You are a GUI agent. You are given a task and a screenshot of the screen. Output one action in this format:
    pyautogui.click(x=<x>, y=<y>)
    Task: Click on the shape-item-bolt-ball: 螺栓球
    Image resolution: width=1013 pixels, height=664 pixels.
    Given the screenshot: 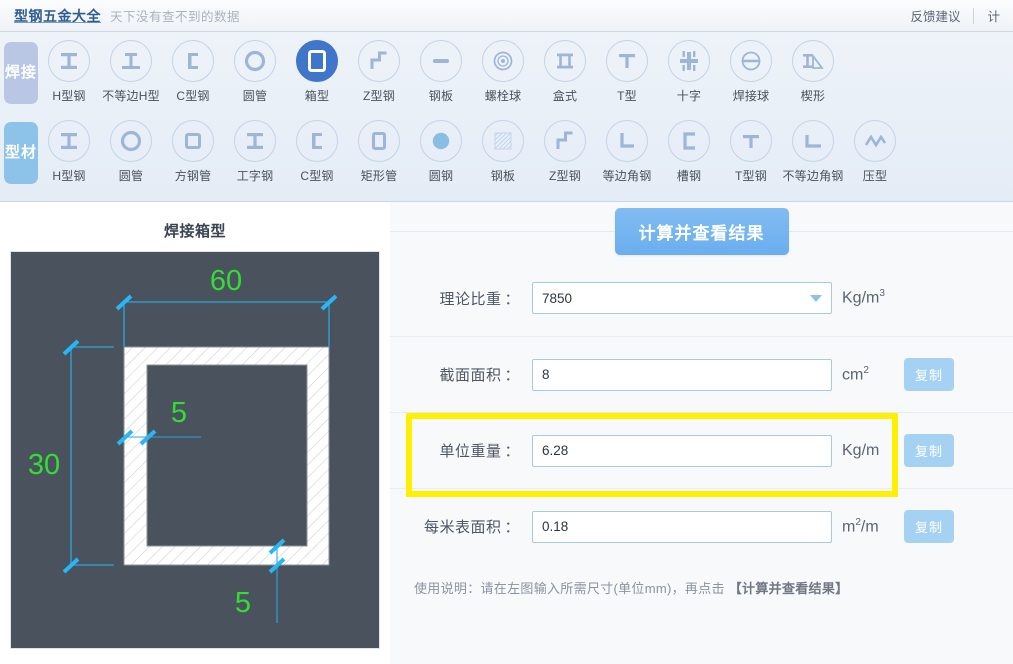 What is the action you would take?
    pyautogui.click(x=503, y=70)
    